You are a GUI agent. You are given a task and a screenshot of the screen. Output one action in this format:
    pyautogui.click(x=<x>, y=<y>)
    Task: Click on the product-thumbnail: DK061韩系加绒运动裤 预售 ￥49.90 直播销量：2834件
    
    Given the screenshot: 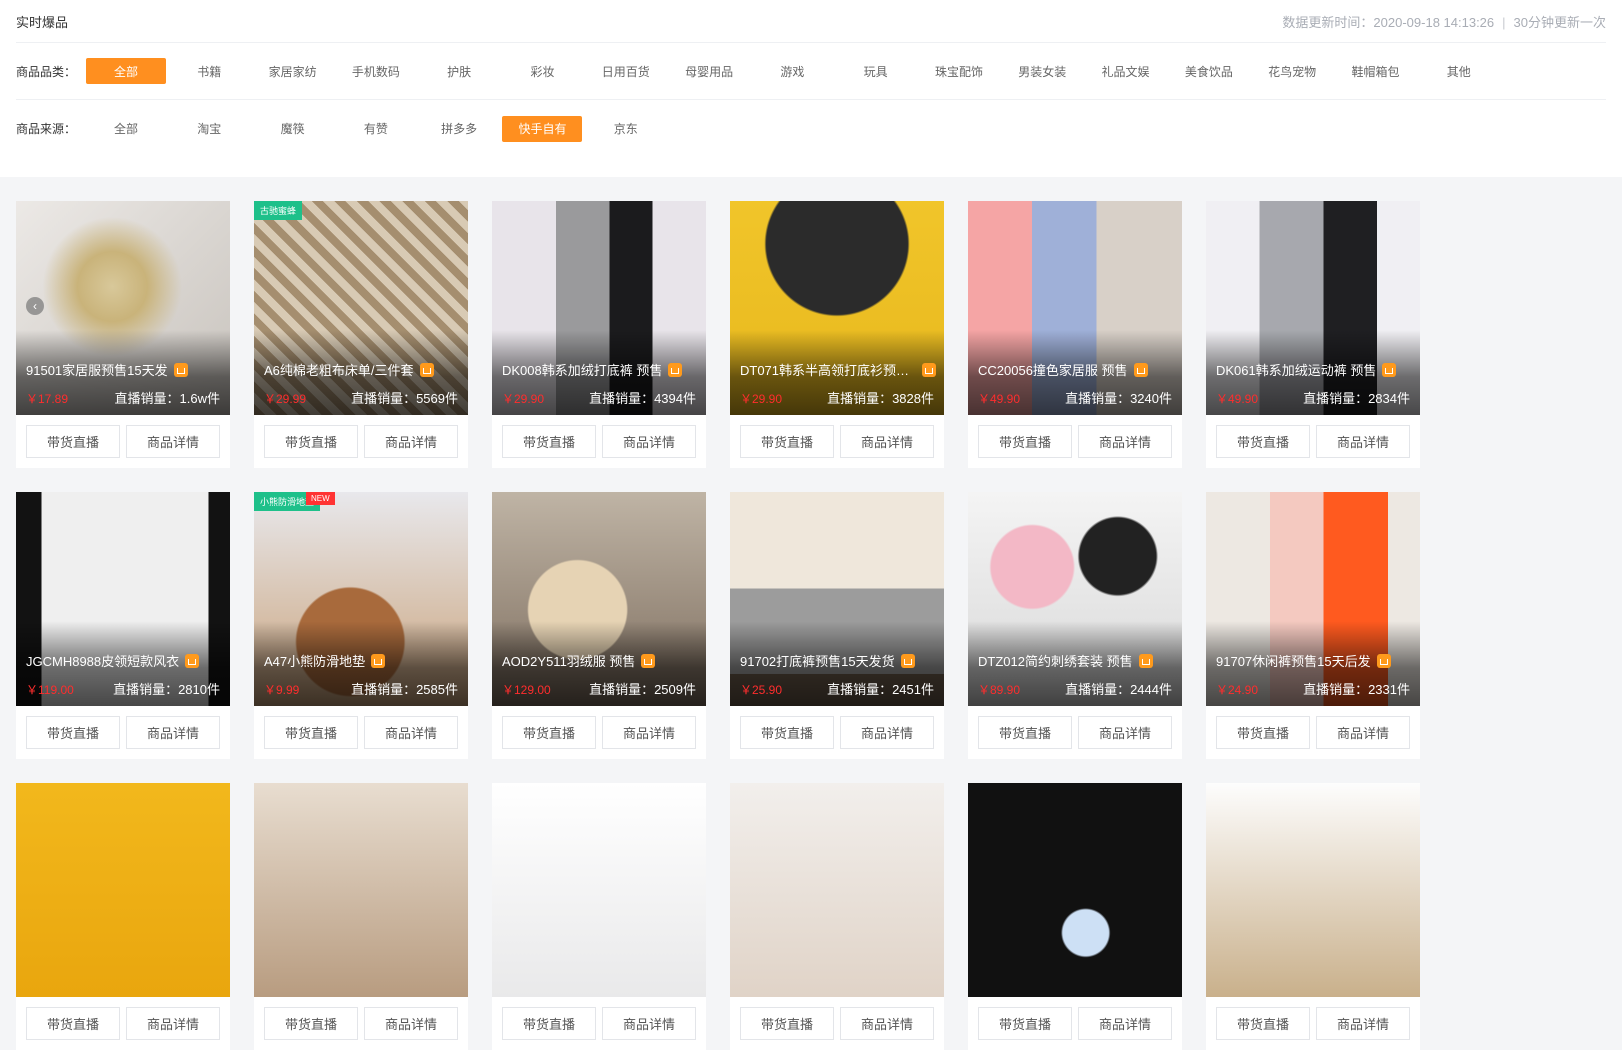 What is the action you would take?
    pyautogui.click(x=1313, y=308)
    